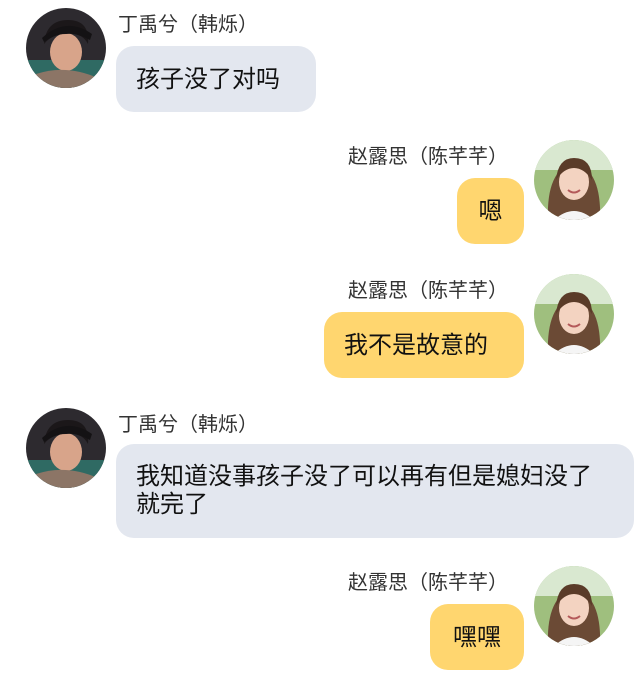 This screenshot has height=690, width=640. I want to click on message-bubble: 我知道没事孩子没了可以再有但是媳妇没了就完了, so click(375, 491).